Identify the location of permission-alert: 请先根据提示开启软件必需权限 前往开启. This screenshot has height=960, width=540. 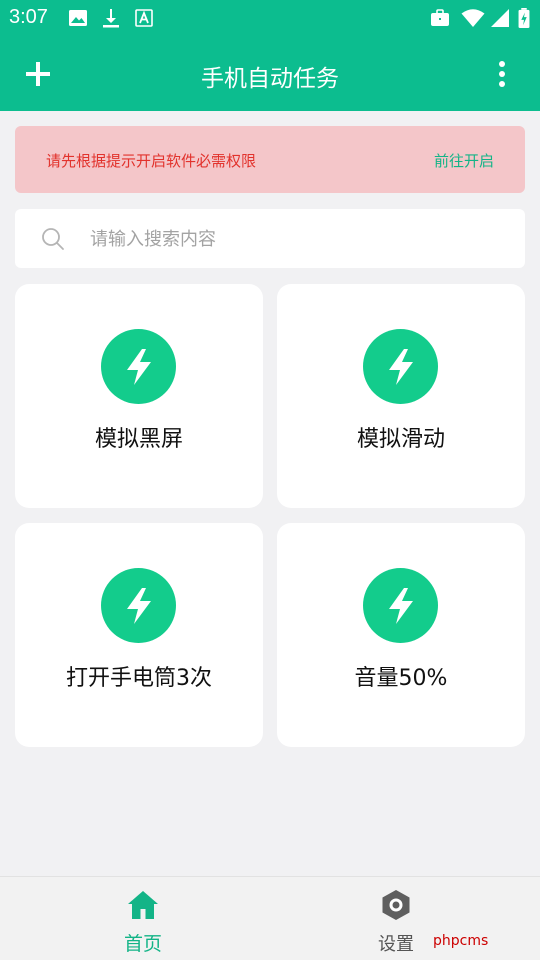
(270, 159).